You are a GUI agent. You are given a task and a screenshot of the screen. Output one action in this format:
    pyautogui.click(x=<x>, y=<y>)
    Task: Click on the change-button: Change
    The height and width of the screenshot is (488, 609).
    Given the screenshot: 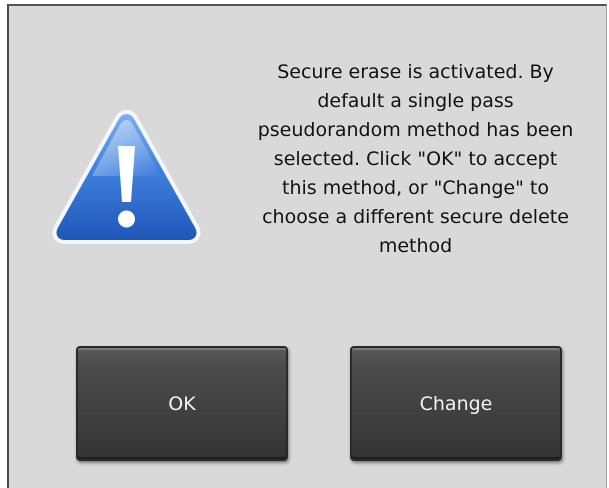 What is the action you would take?
    pyautogui.click(x=456, y=403)
    